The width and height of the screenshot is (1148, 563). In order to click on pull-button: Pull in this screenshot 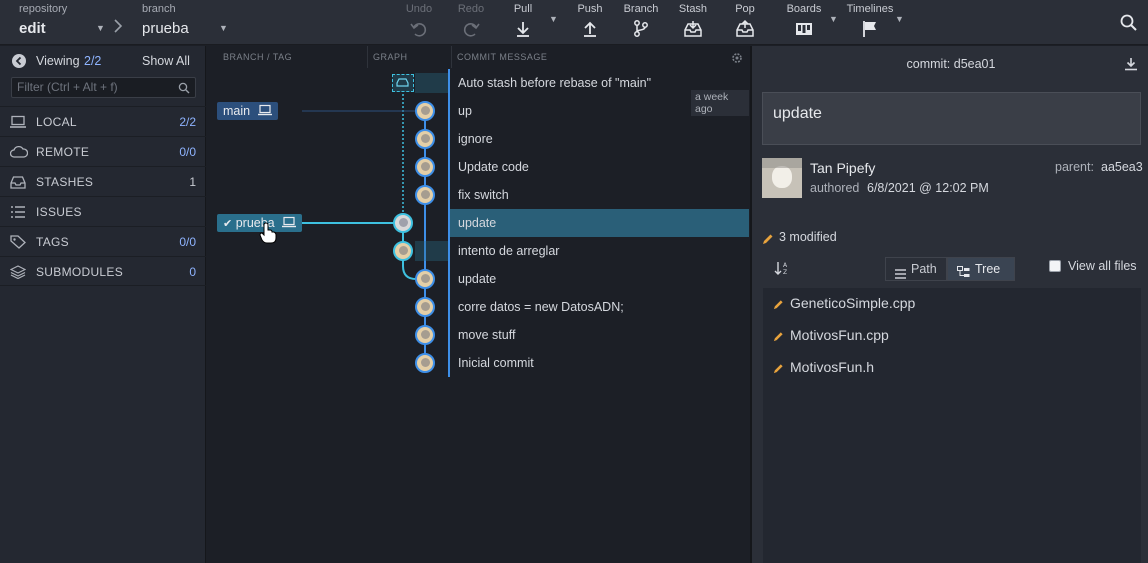, I will do `click(523, 22)`.